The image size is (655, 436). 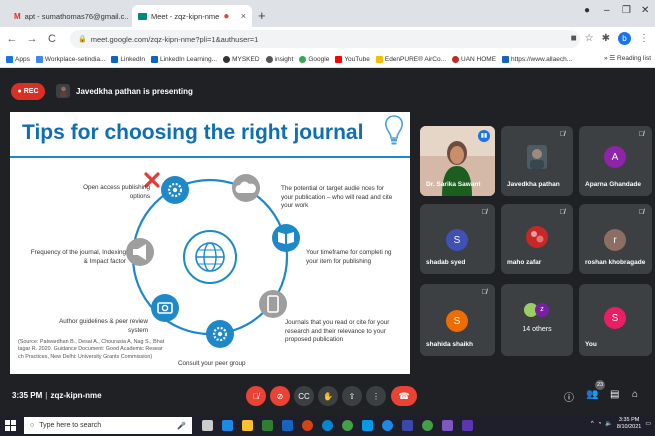 I want to click on network-icon: ◔, so click(x=600, y=424).